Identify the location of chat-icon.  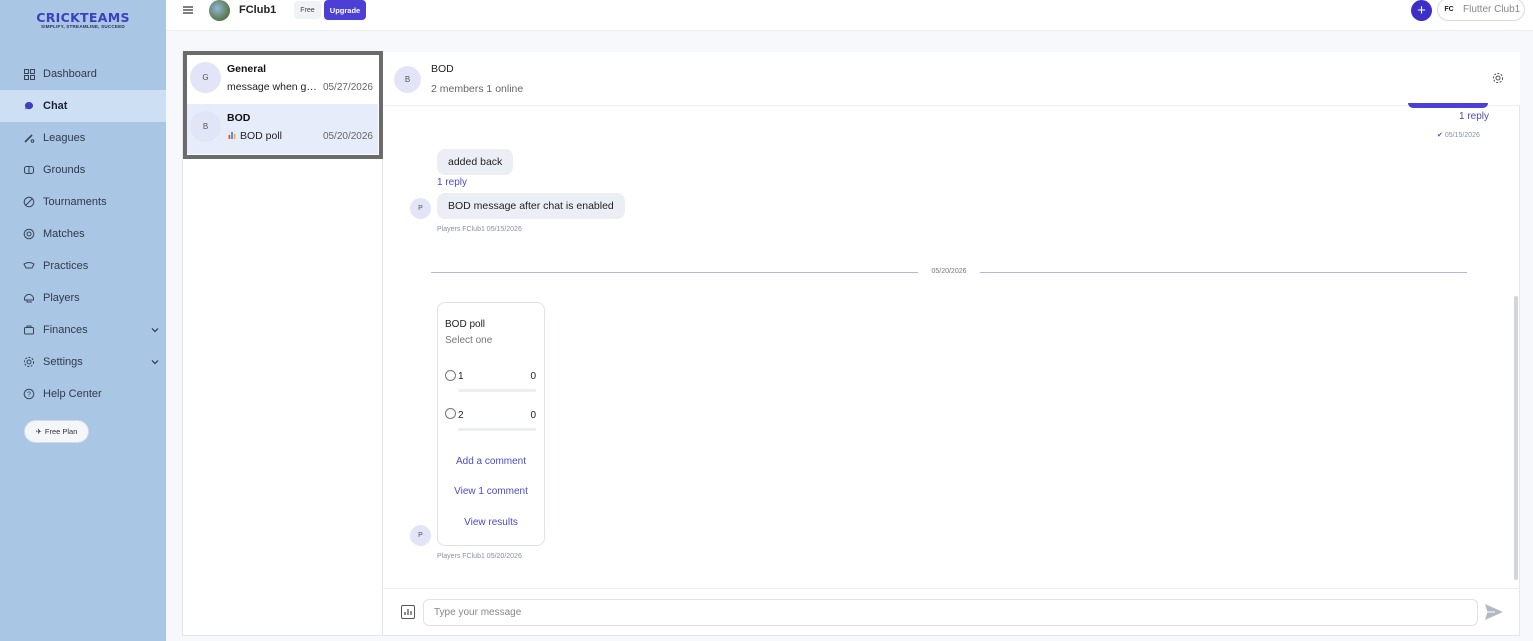
(29, 106).